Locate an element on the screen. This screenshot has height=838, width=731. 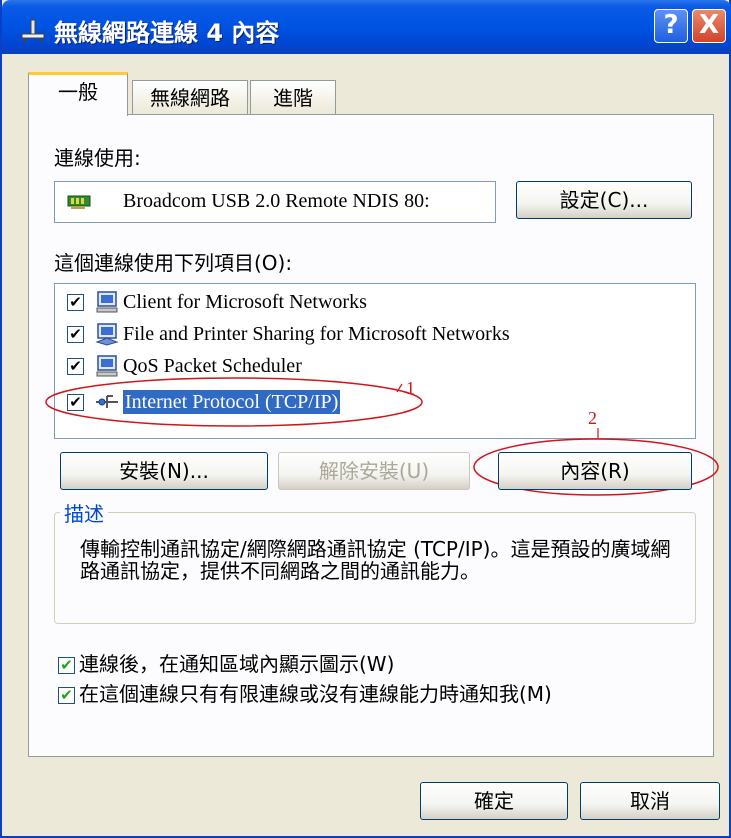
tab-general: 一般 is located at coordinates (78, 94).